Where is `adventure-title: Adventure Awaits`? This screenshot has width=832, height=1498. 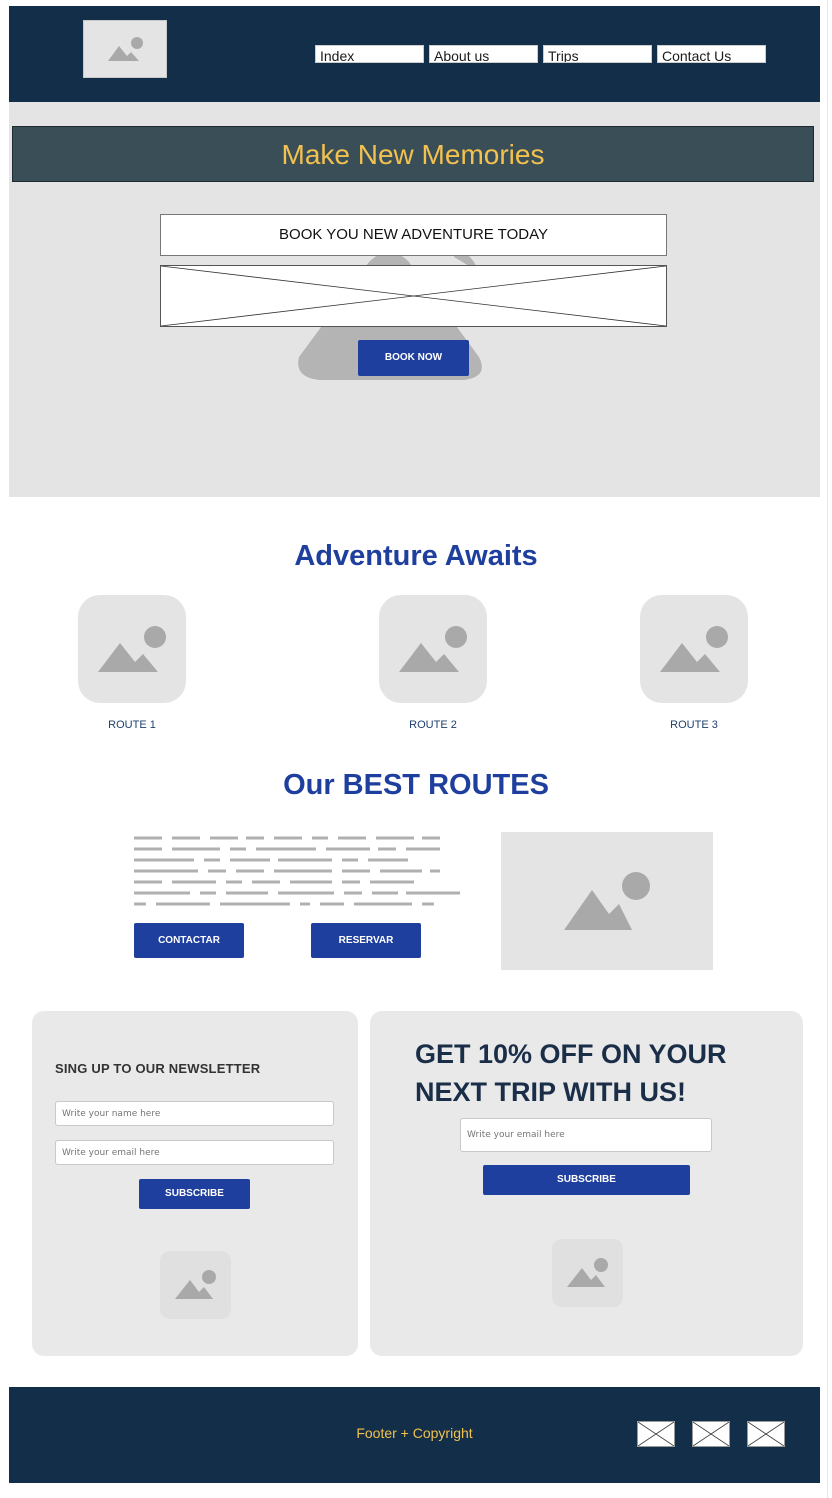
adventure-title: Adventure Awaits is located at coordinates (416, 556).